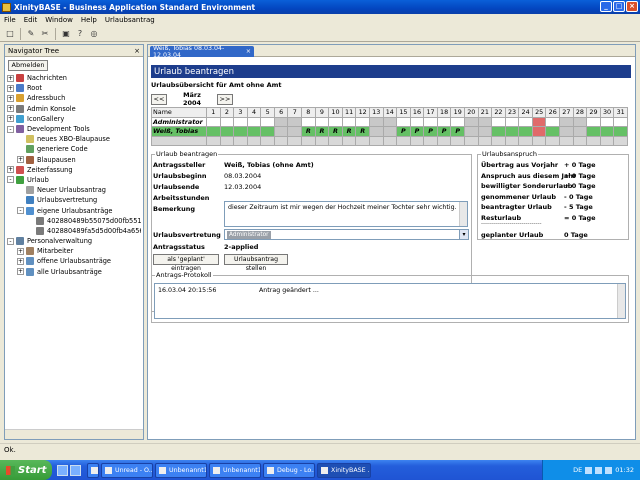  Describe the element at coordinates (74, 200) in the screenshot. I see `tree-node: Urlaubsvertretung` at that location.